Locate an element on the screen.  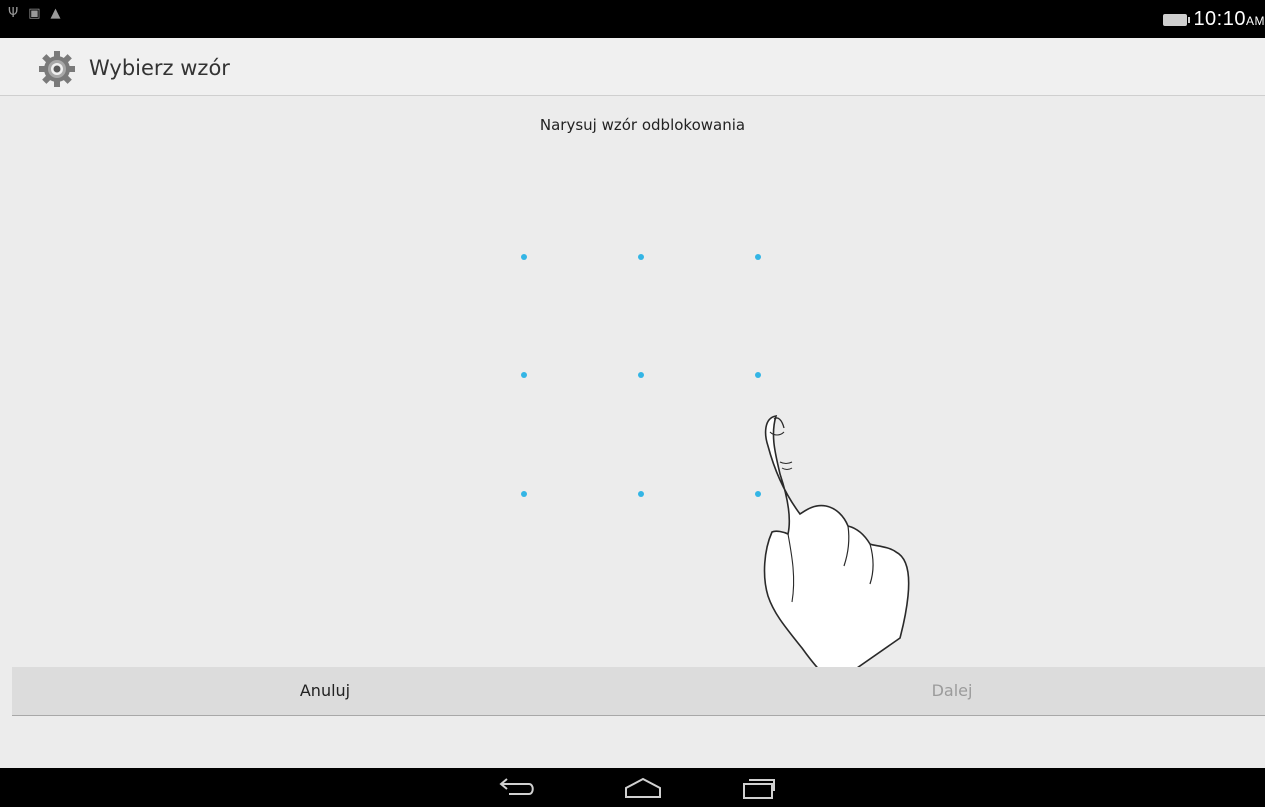
action-bar: Wybierz wzór is located at coordinates (632, 67).